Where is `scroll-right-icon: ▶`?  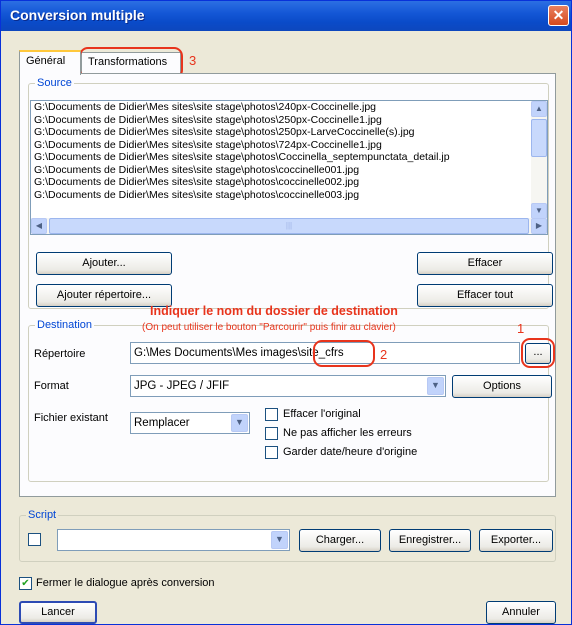
scroll-right-icon: ▶ is located at coordinates (539, 226).